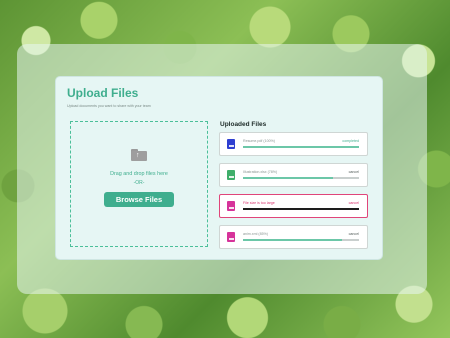 Image resolution: width=450 pixels, height=338 pixels. What do you see at coordinates (231, 206) in the screenshot?
I see `file-error-icon` at bounding box center [231, 206].